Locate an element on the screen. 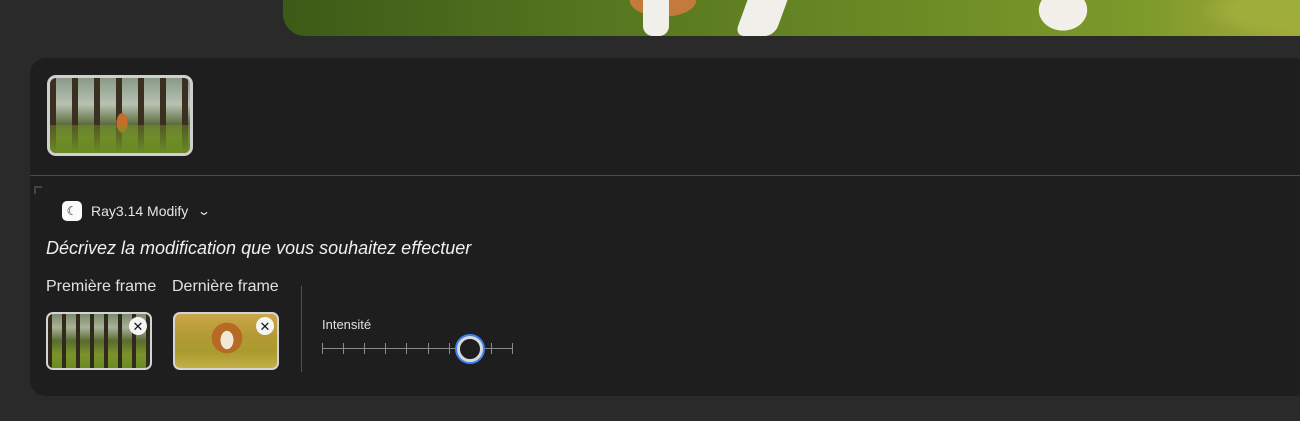 Image resolution: width=1300 pixels, height=421 pixels. slider-thumb is located at coordinates (470, 349).